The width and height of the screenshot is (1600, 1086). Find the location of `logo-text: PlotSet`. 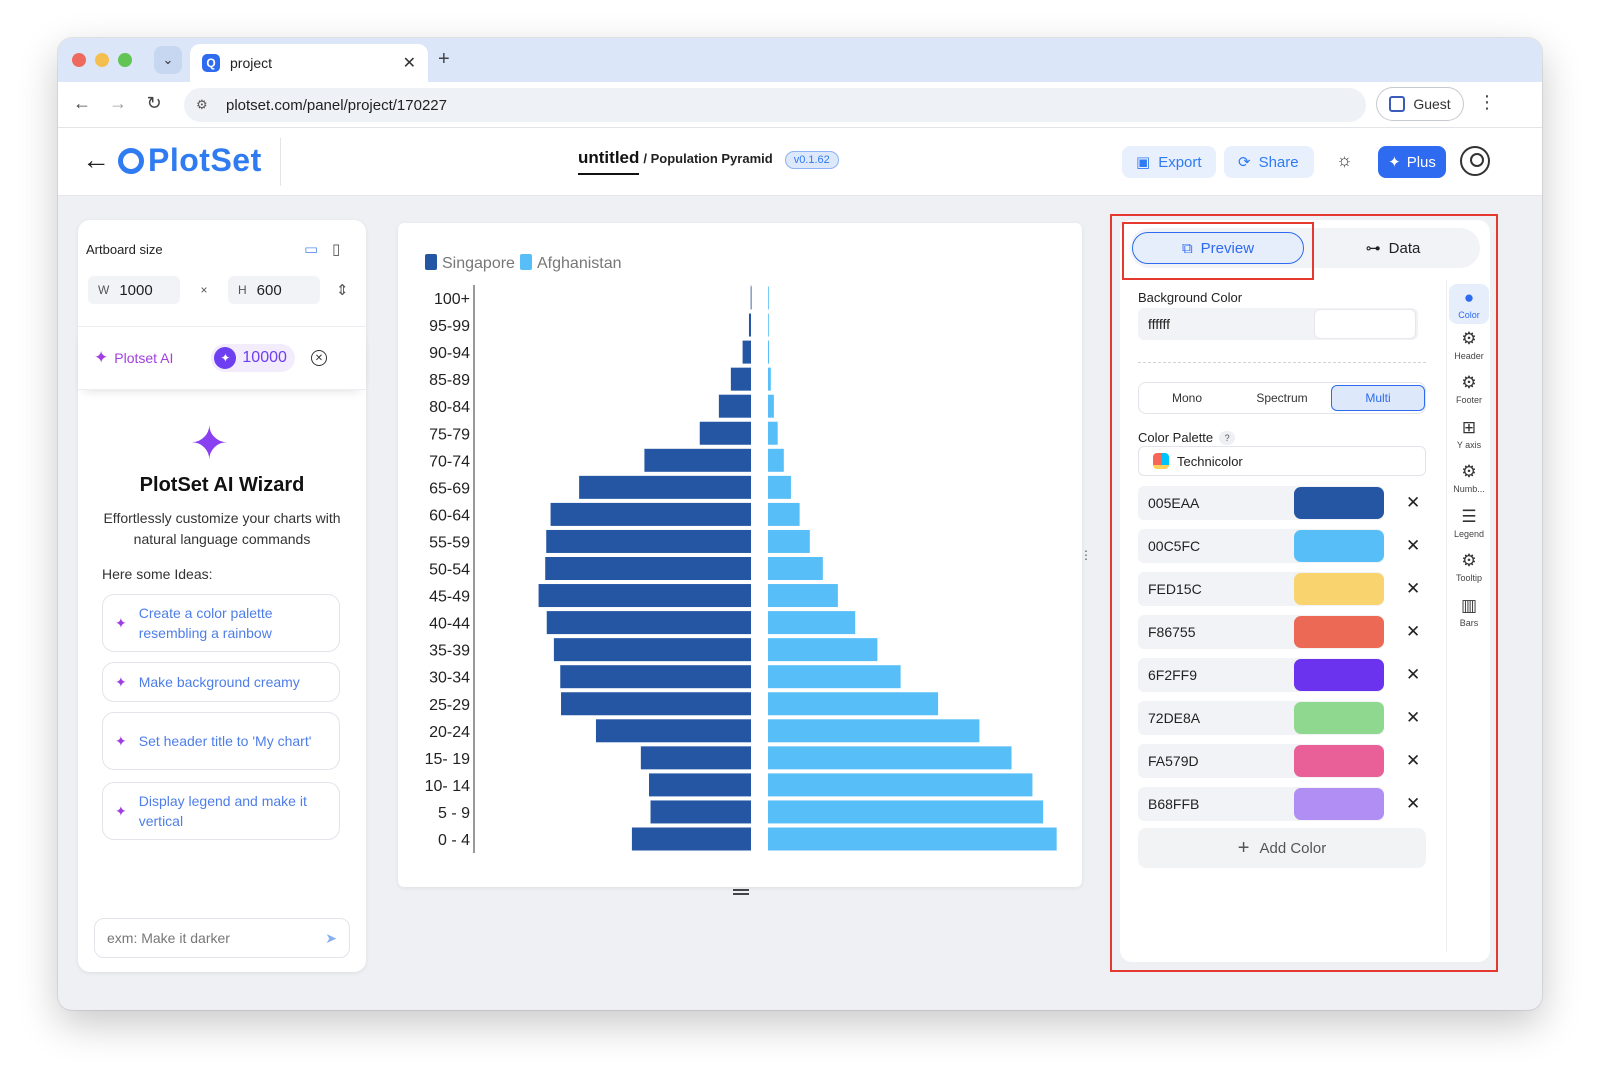

logo-text: PlotSet is located at coordinates (205, 160).